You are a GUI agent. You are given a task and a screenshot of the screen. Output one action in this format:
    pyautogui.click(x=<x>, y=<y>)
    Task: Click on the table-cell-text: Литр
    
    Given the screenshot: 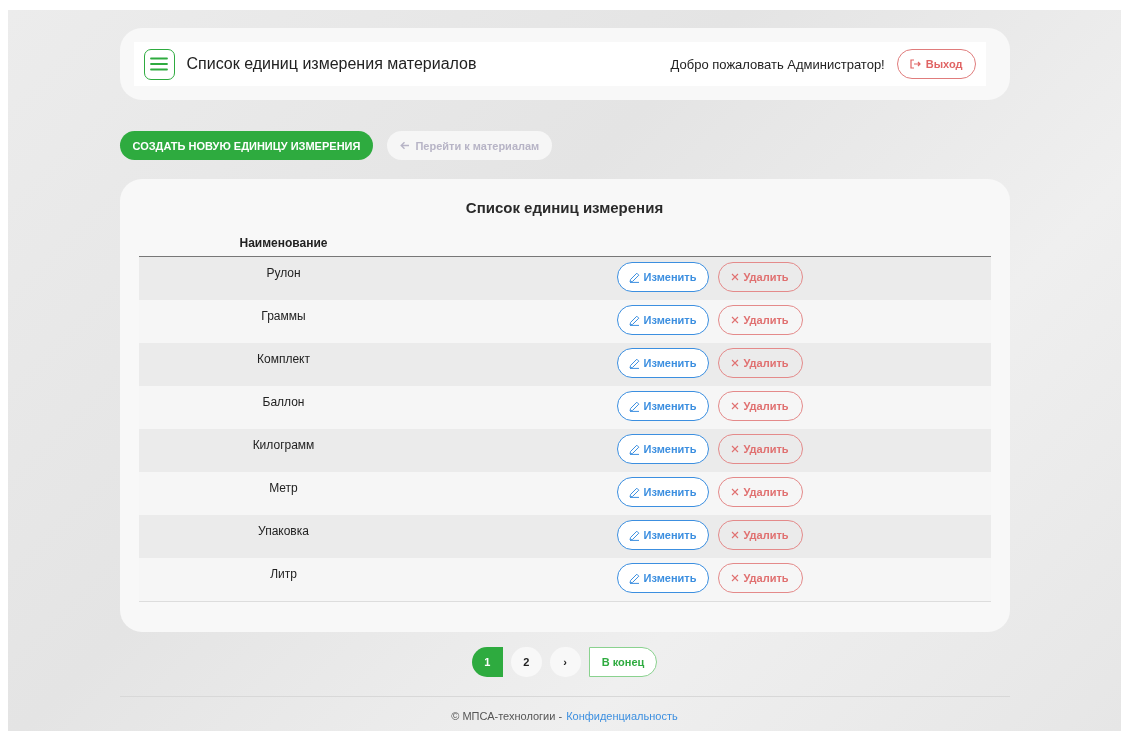 What is the action you would take?
    pyautogui.click(x=283, y=575)
    